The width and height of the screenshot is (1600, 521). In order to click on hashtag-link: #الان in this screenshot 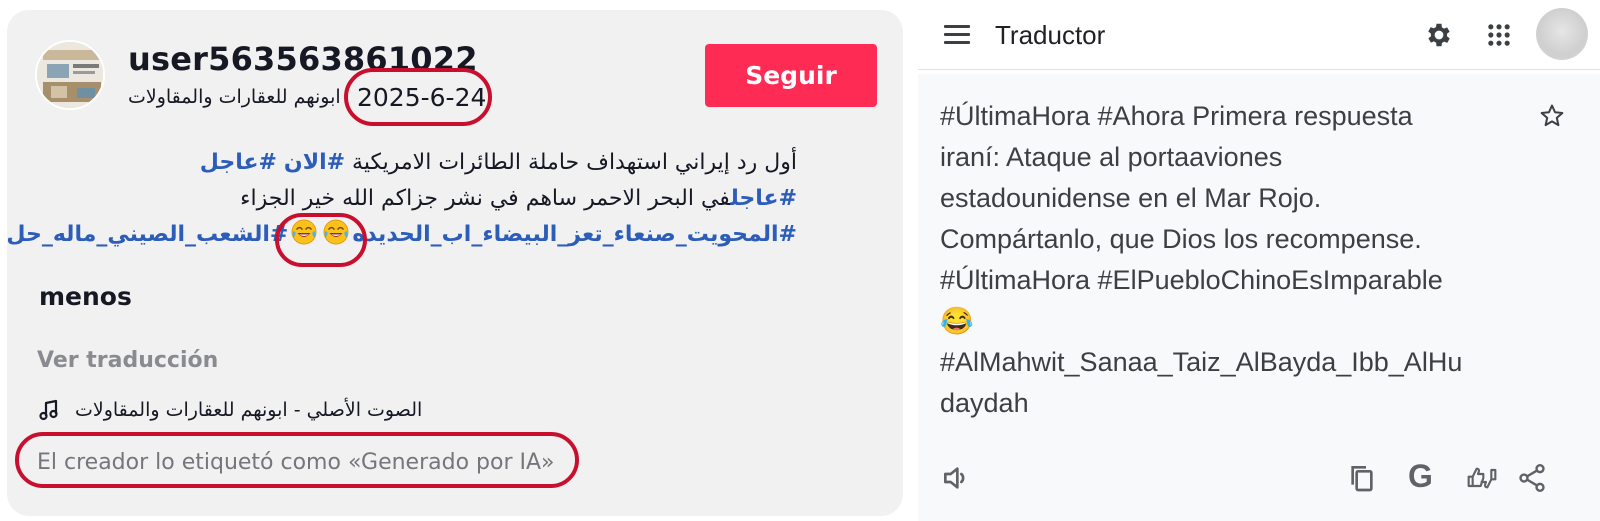, I will do `click(314, 162)`.